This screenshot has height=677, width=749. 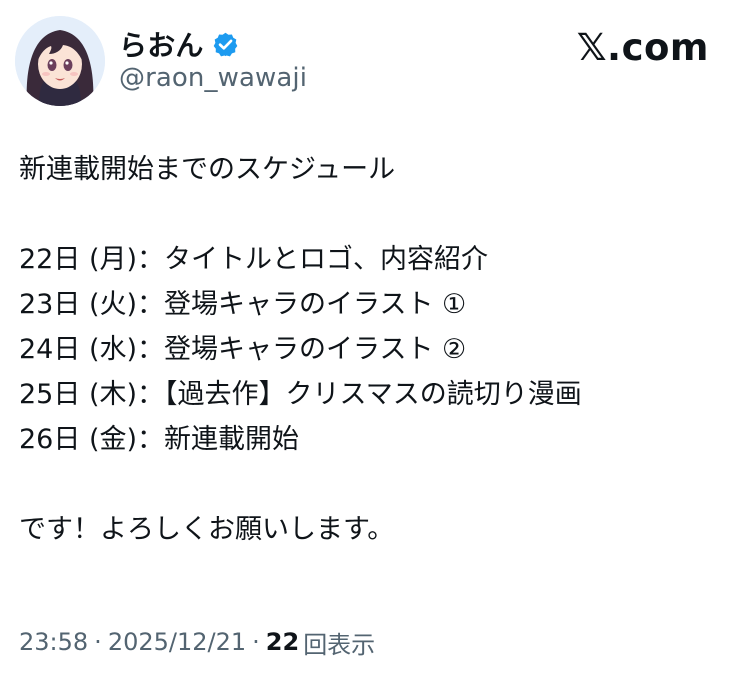 I want to click on author-handle: @raon_wawaji, so click(x=213, y=78).